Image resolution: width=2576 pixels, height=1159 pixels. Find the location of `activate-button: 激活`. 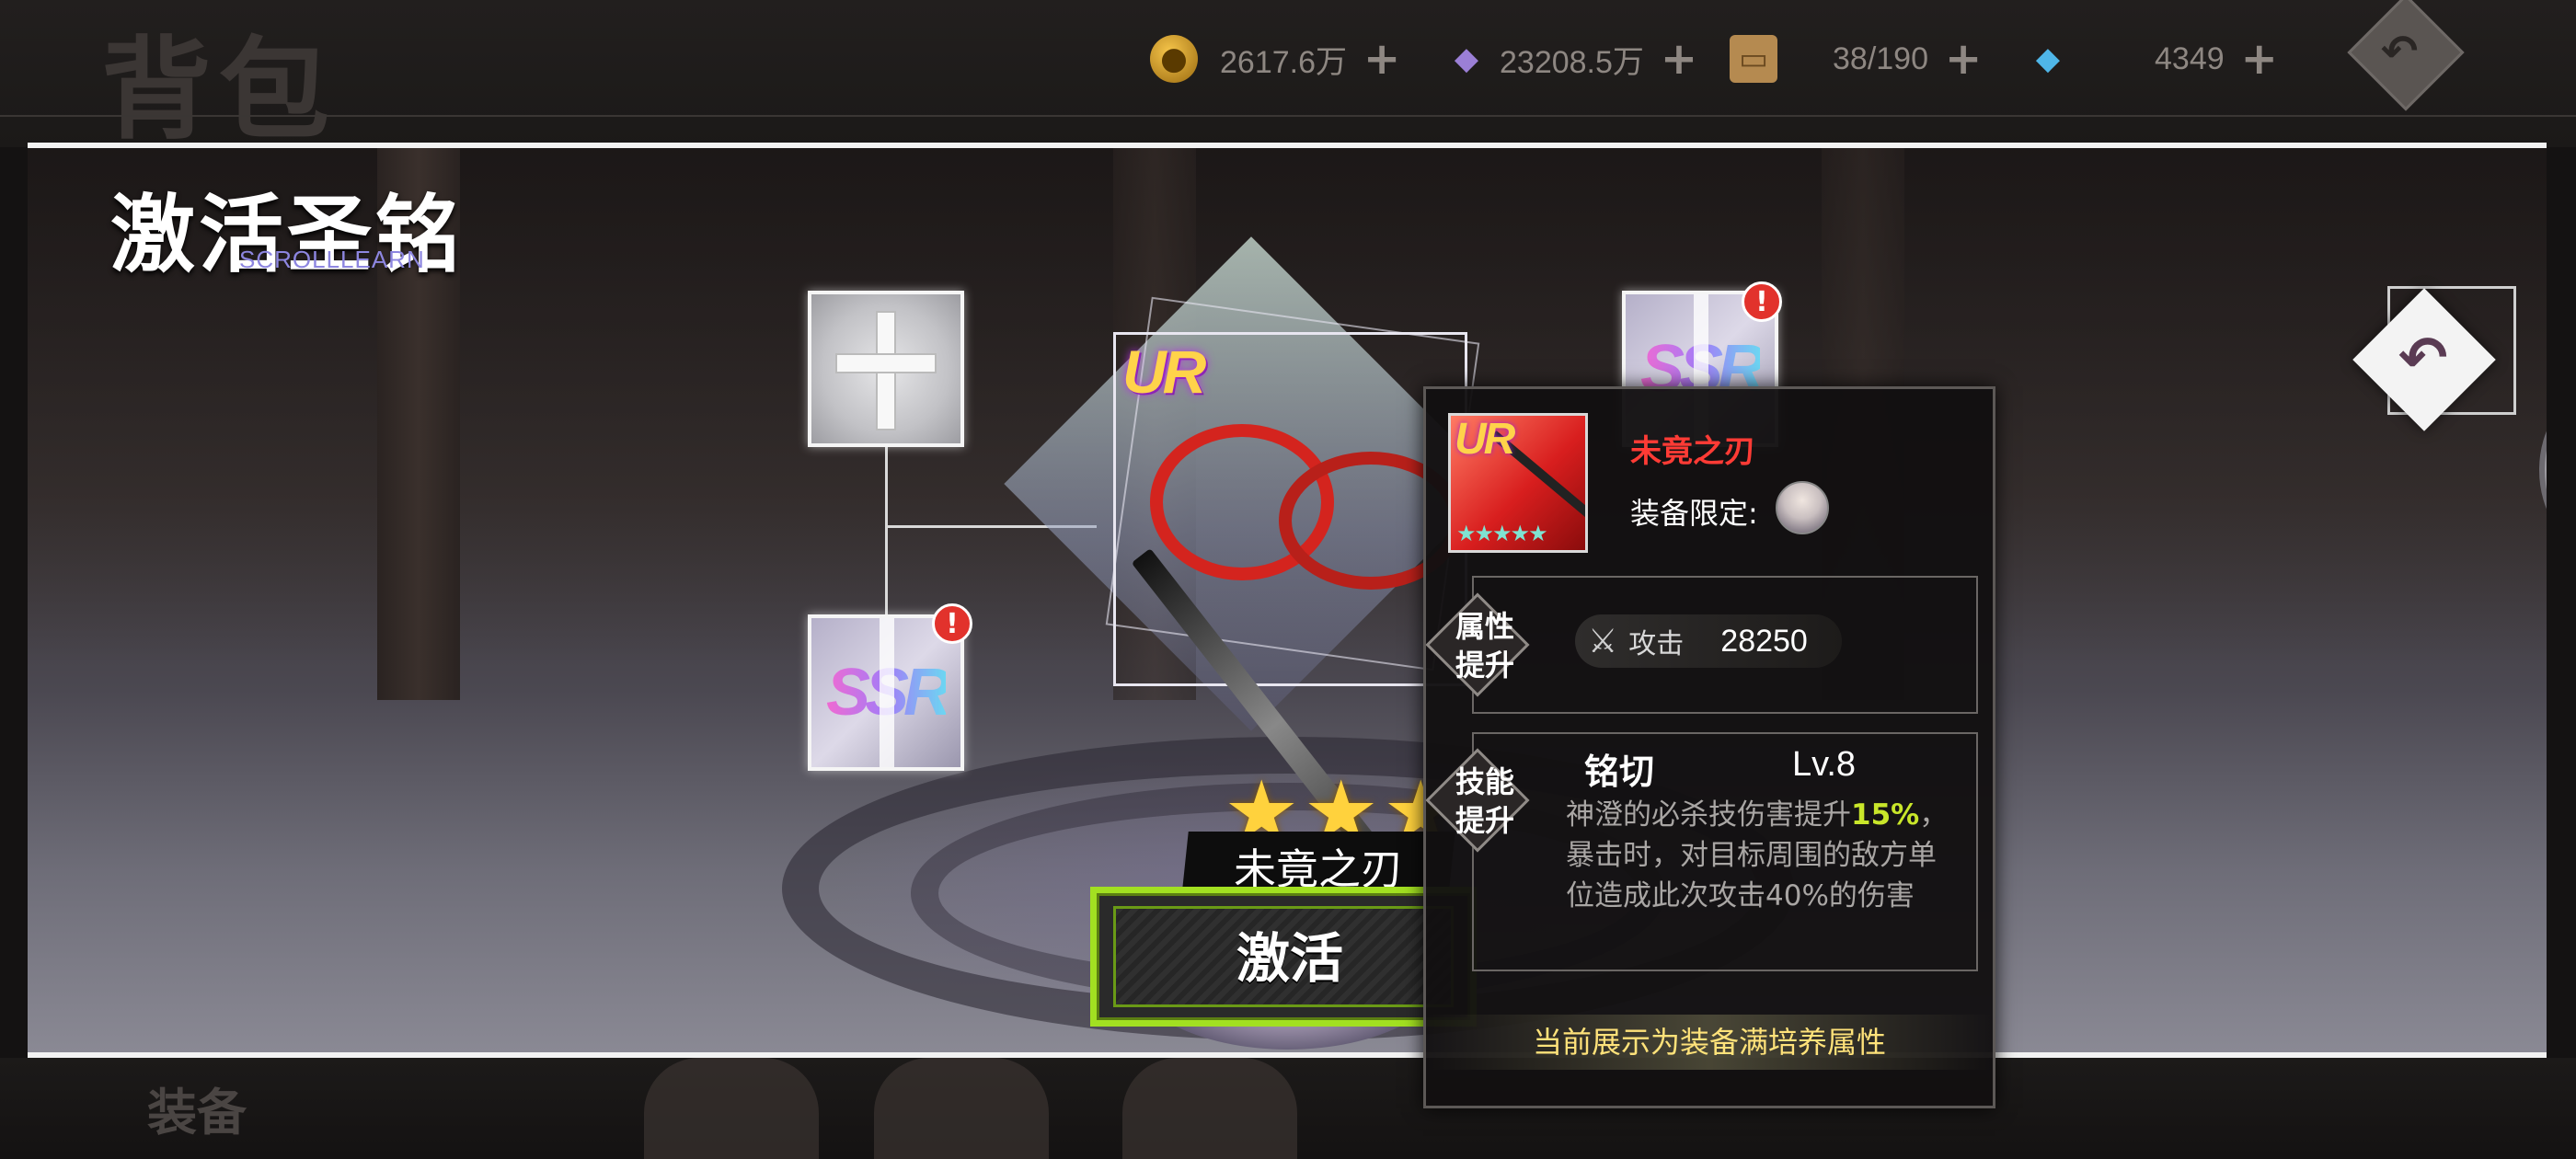

activate-button: 激活 is located at coordinates (1283, 957).